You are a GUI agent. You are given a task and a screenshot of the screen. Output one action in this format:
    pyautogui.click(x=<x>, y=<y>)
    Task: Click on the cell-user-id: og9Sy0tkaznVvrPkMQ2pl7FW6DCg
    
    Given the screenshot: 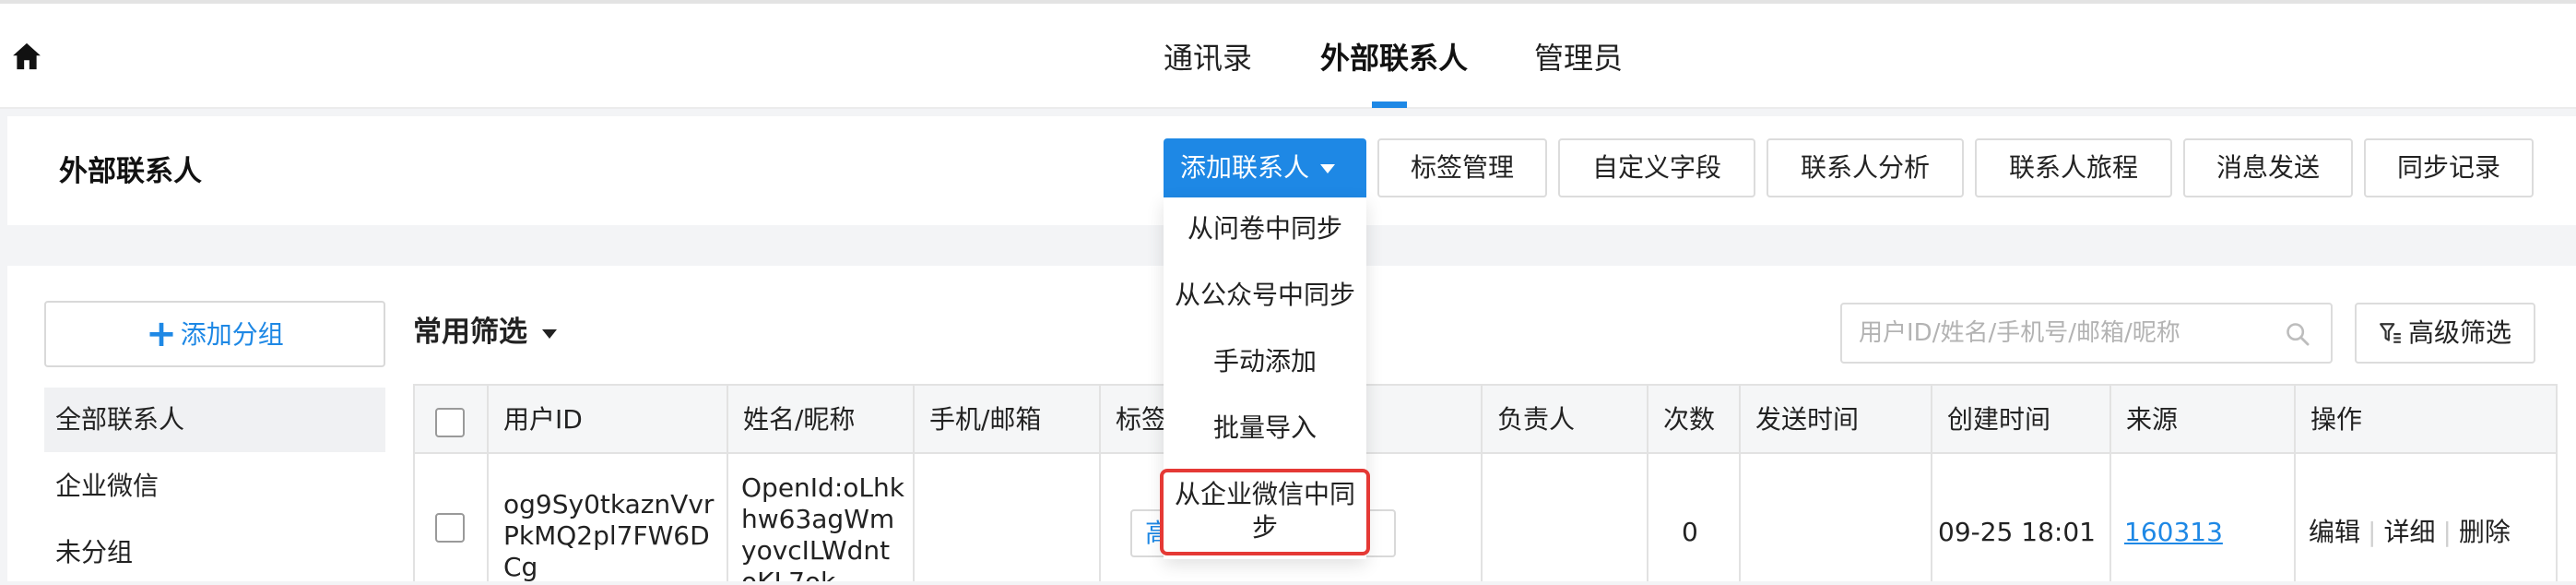 What is the action you would take?
    pyautogui.click(x=609, y=535)
    